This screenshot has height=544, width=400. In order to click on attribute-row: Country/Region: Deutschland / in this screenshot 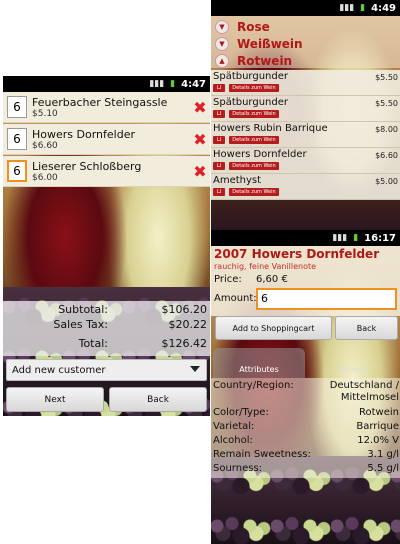, I will do `click(306, 385)`.